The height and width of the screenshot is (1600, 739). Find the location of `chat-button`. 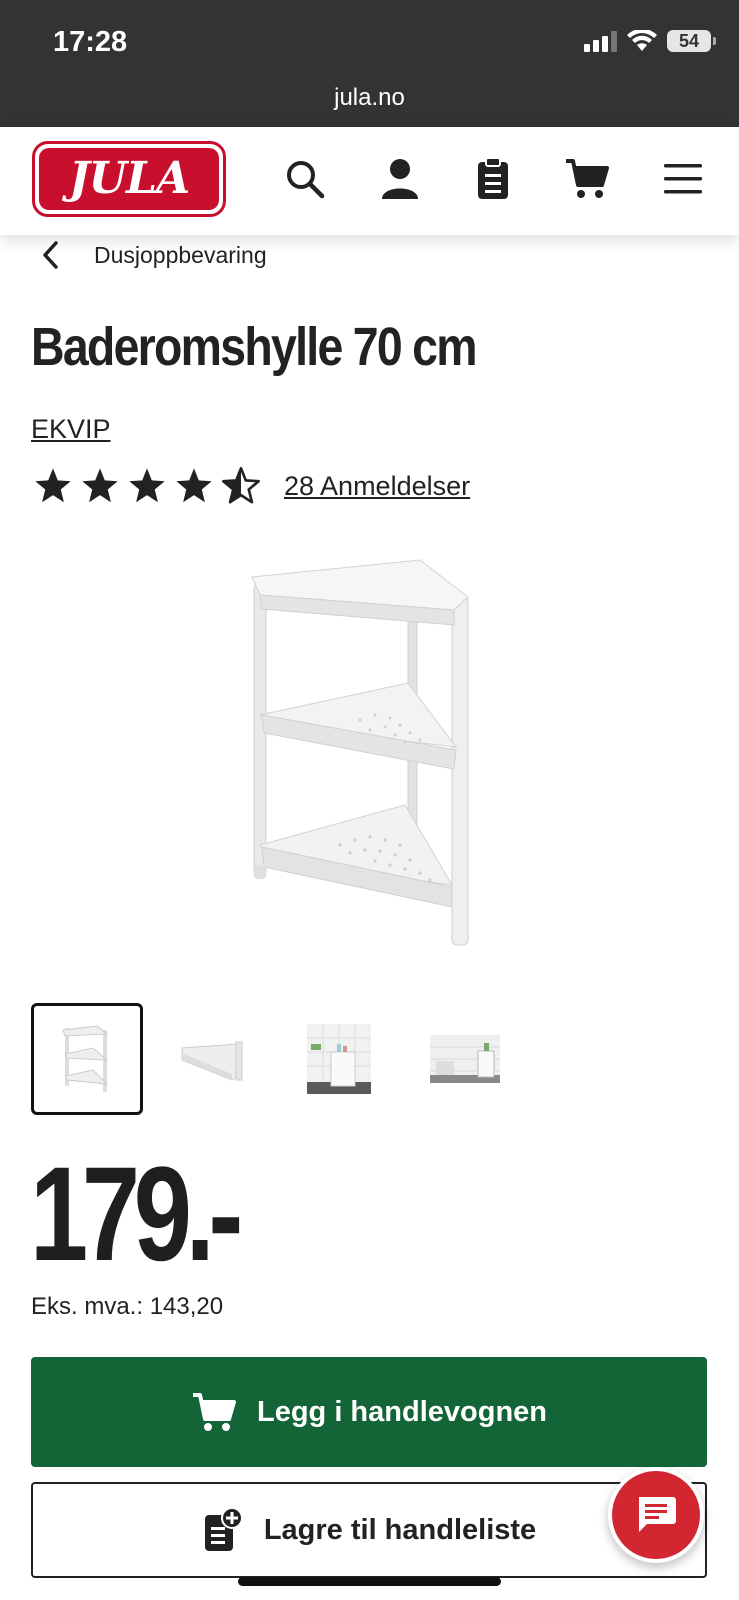

chat-button is located at coordinates (656, 1515).